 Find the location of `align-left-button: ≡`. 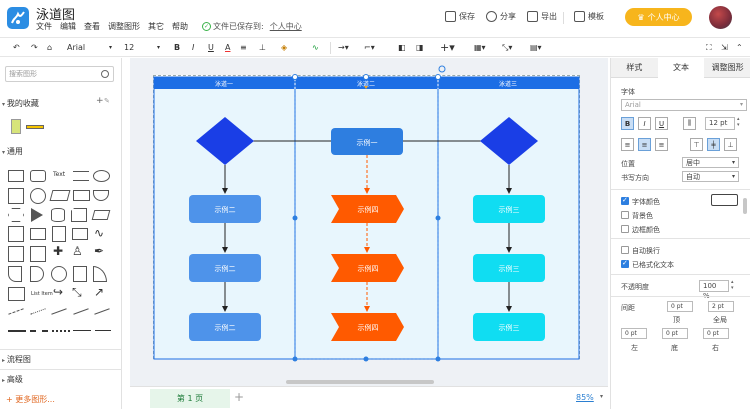

align-left-button: ≡ is located at coordinates (627, 144).